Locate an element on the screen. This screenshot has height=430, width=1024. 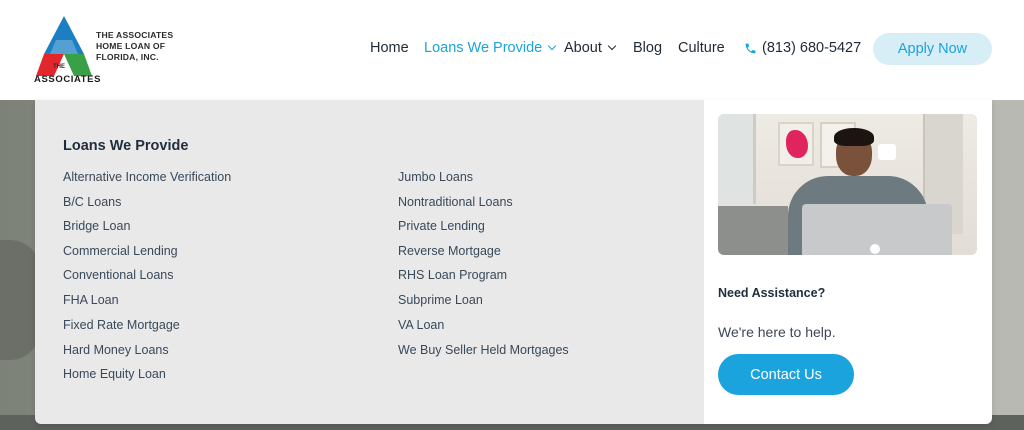
menu-item-conventional-loans: Conventional Loans is located at coordinates (118, 275).